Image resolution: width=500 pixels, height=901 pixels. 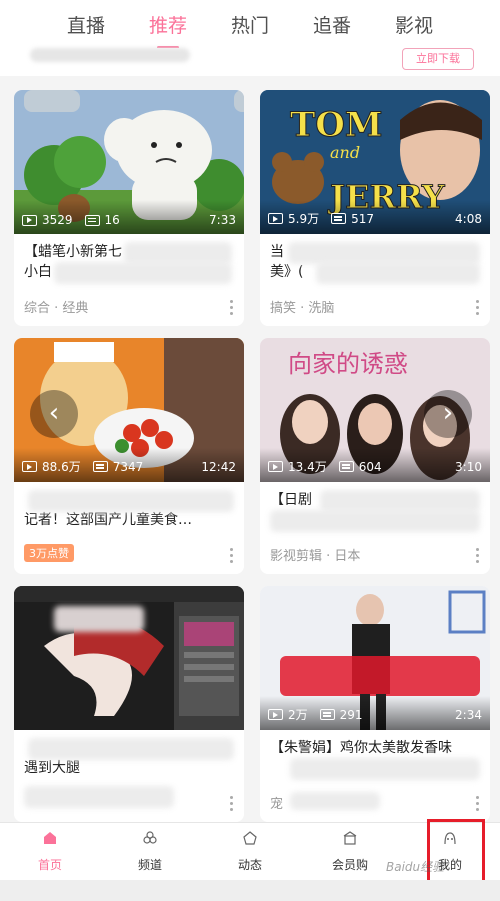 What do you see at coordinates (57, 220) in the screenshot?
I see `view-count-value: 3529` at bounding box center [57, 220].